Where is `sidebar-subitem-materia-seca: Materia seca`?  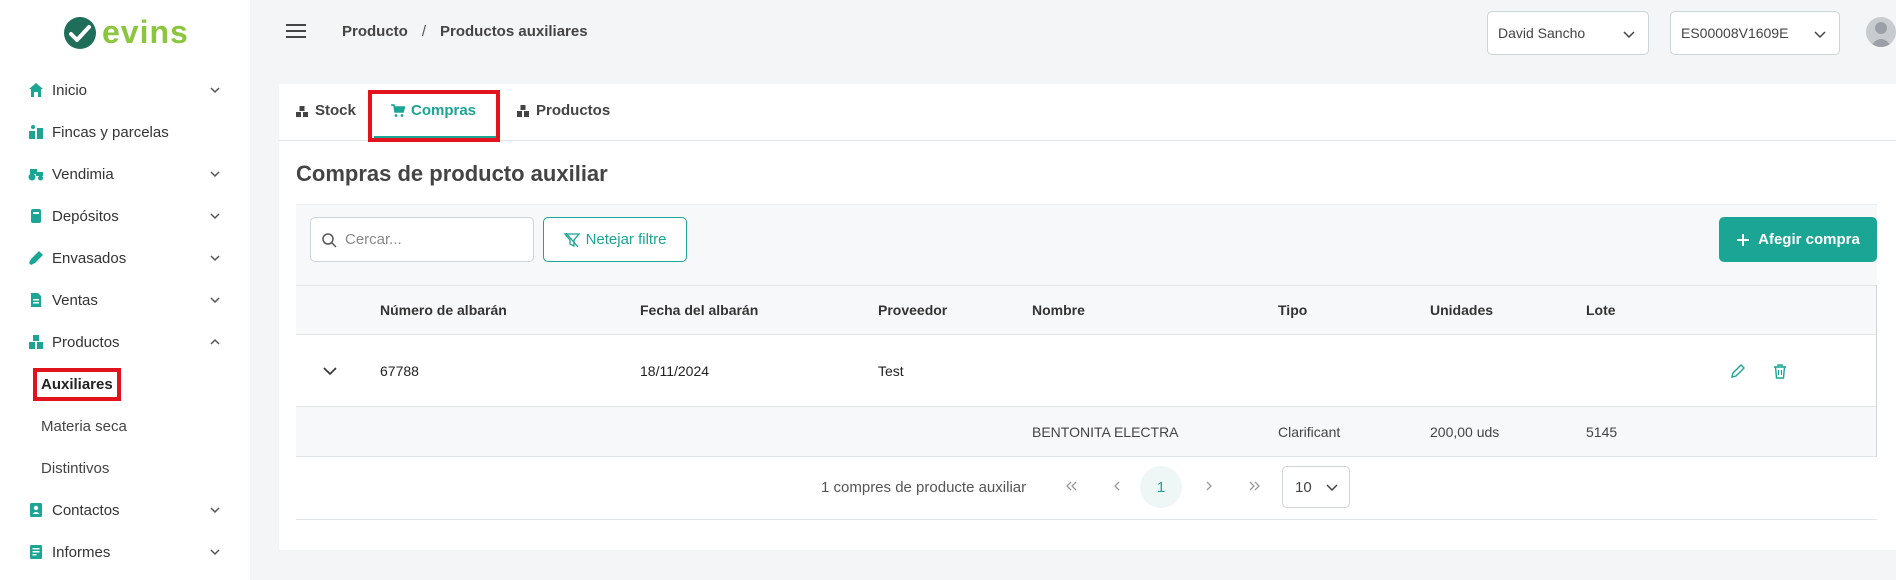 sidebar-subitem-materia-seca: Materia seca is located at coordinates (125, 426).